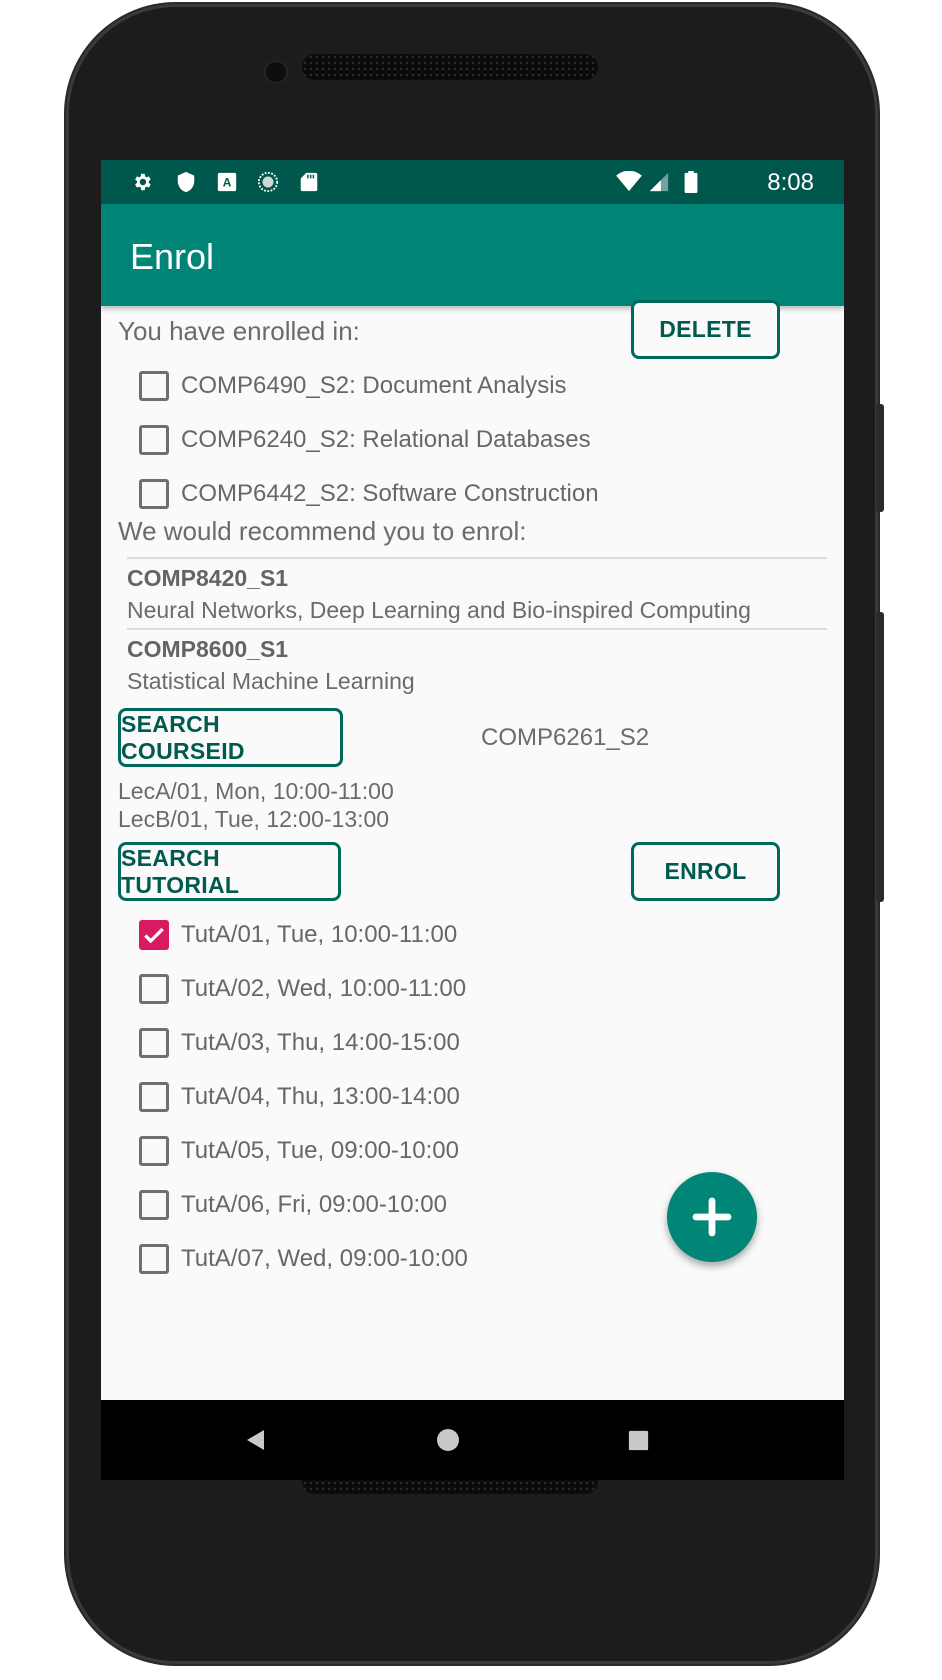 The image size is (942, 1680). What do you see at coordinates (386, 439) in the screenshot?
I see `enrolled-item-label: COMP6240_S2: Relational Databases` at bounding box center [386, 439].